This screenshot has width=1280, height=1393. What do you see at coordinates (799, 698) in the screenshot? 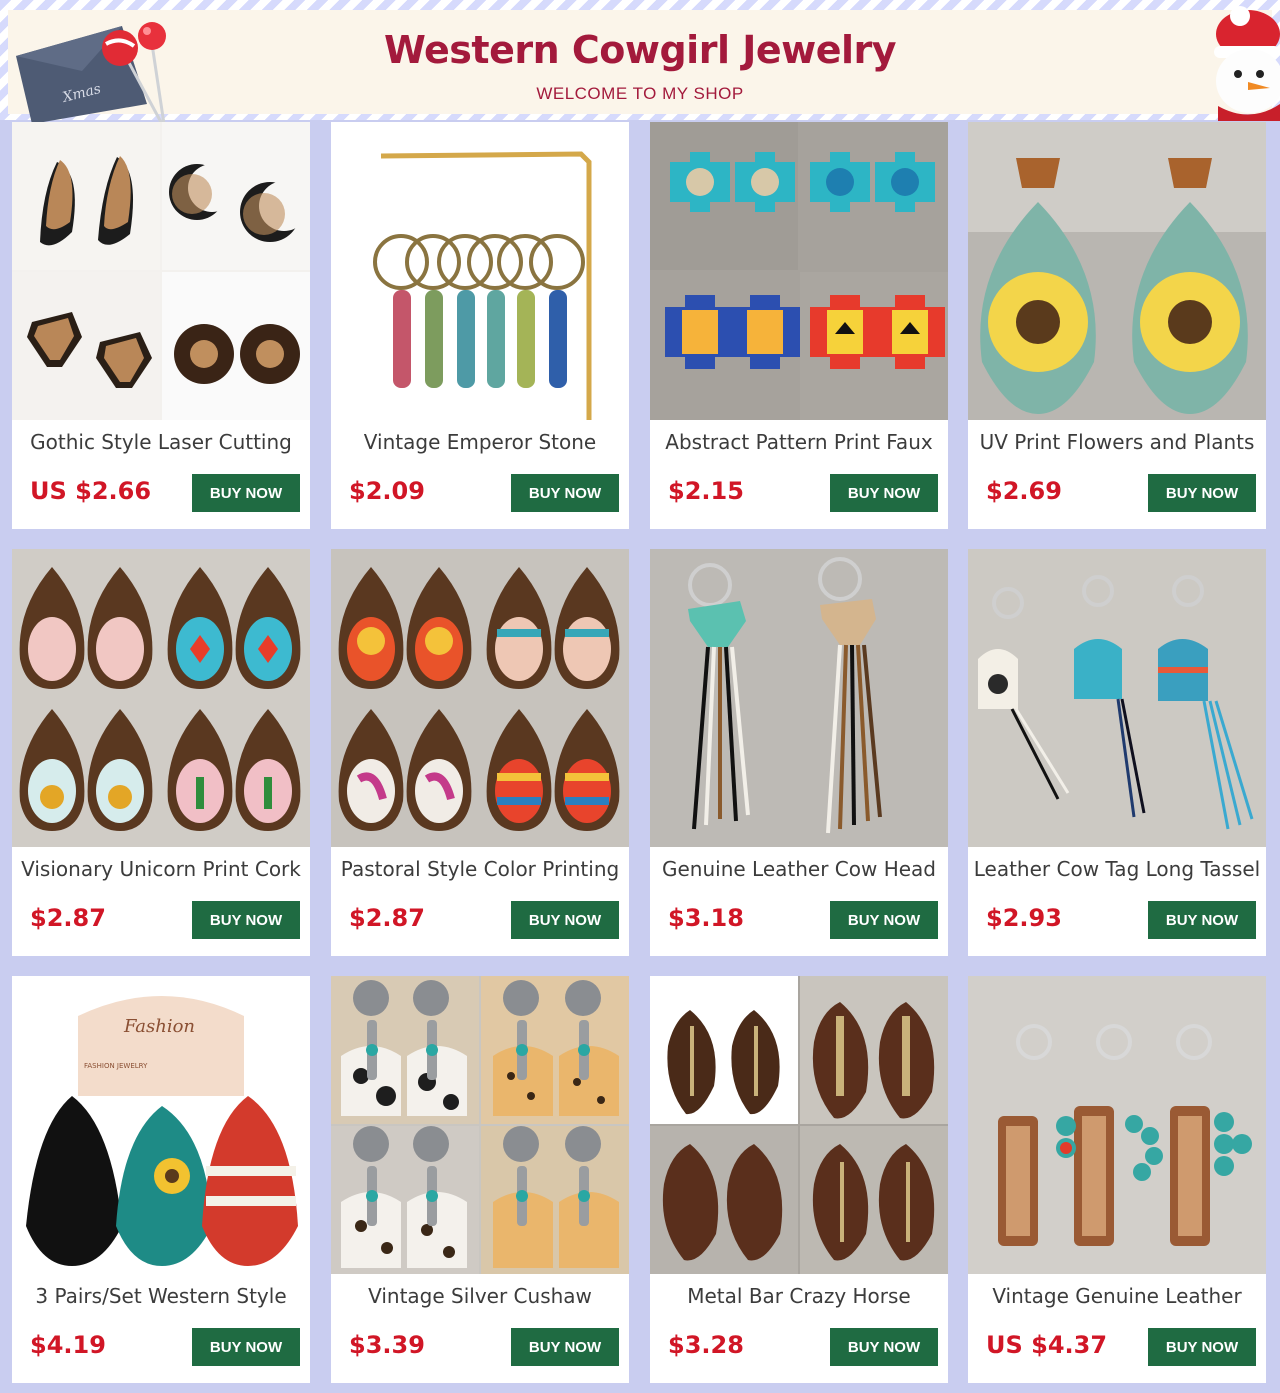
I see `product-image-cow-head-tassel-keychains` at bounding box center [799, 698].